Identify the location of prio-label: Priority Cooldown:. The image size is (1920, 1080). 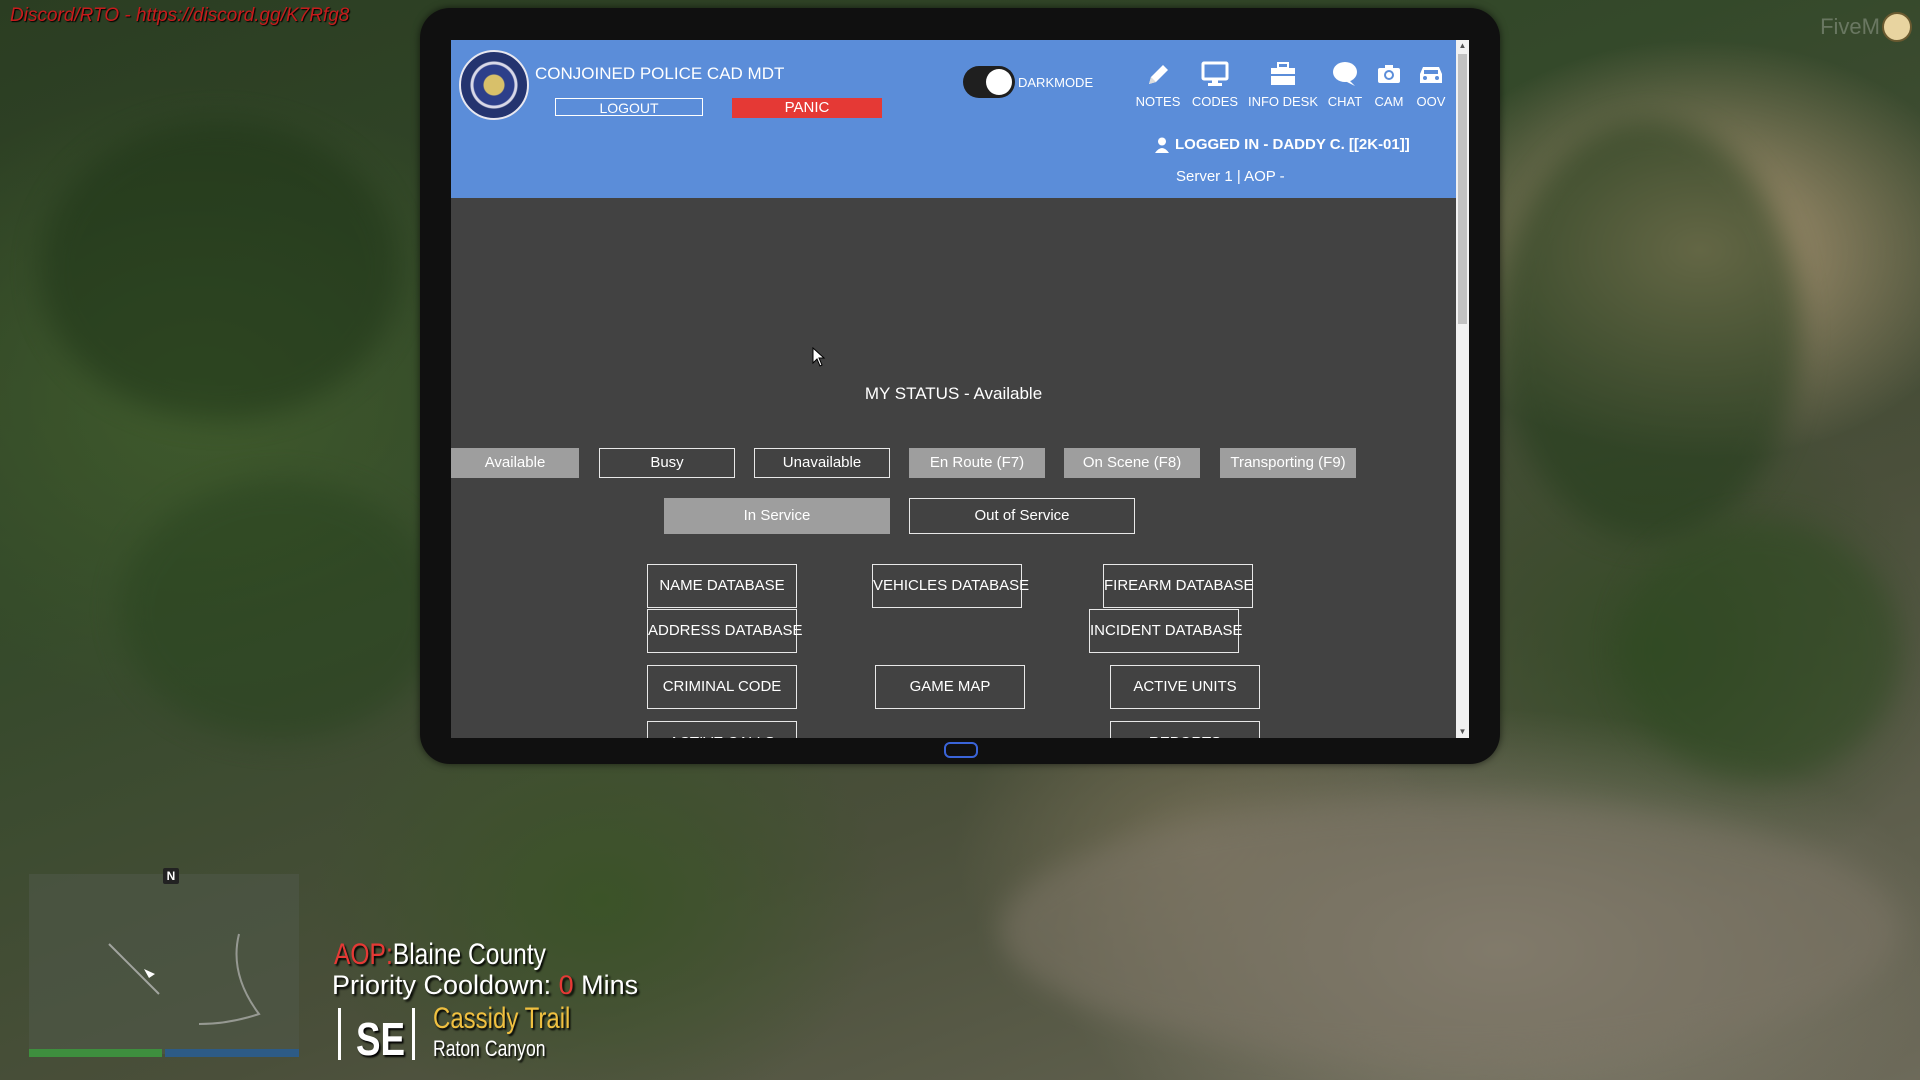
(442, 985).